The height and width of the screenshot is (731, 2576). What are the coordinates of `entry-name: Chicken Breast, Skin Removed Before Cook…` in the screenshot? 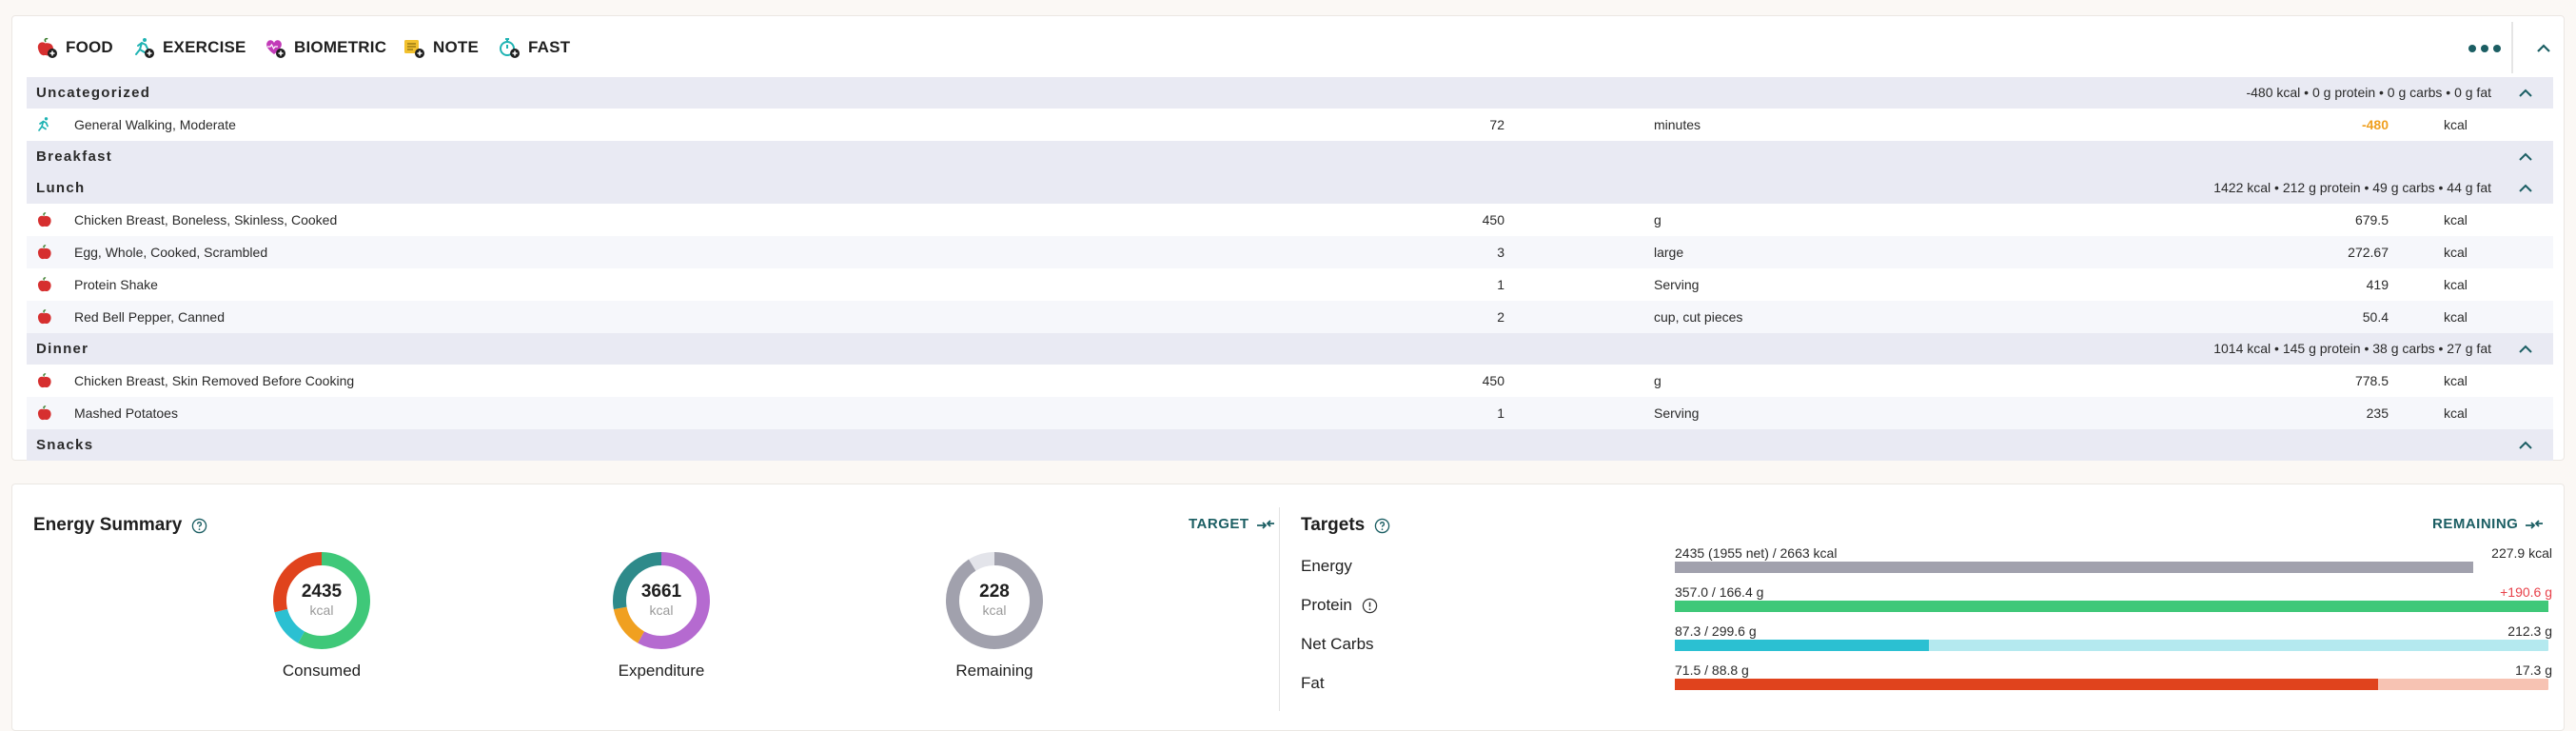 It's located at (214, 380).